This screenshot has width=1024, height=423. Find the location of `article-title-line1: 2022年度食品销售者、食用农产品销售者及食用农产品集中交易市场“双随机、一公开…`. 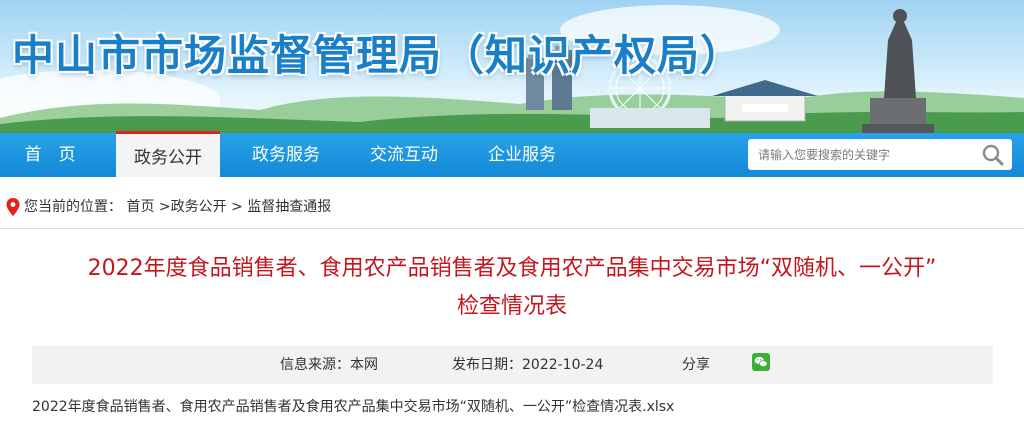

article-title-line1: 2022年度食品销售者、食用农产品销售者及食用农产品集中交易市场“双随机、一公开… is located at coordinates (512, 268).